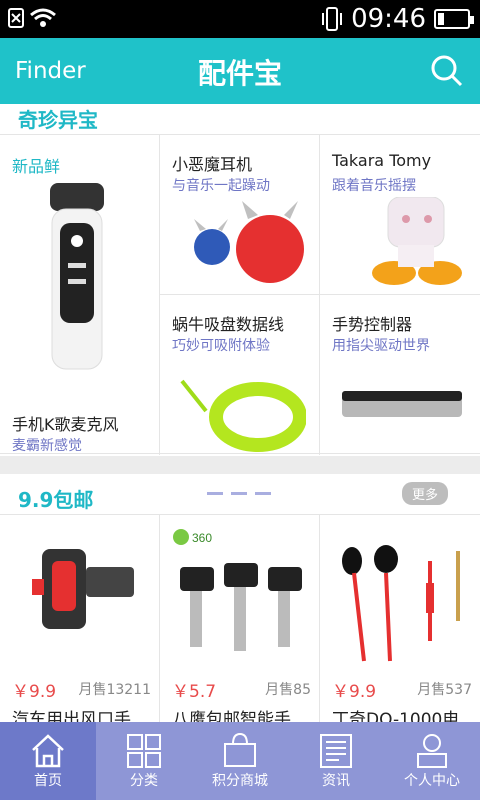 The height and width of the screenshot is (800, 480). Describe the element at coordinates (288, 690) in the screenshot. I see `product-sales: 月售85` at that location.